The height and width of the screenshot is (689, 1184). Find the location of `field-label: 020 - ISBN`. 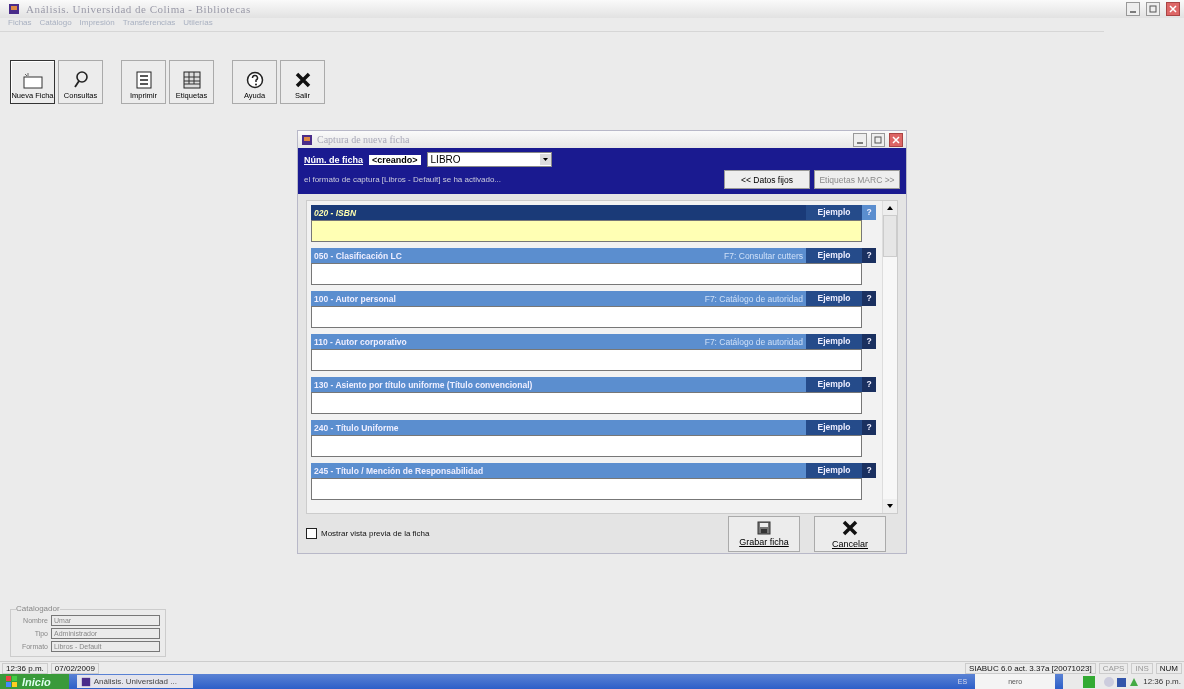

field-label: 020 - ISBN is located at coordinates (335, 212).